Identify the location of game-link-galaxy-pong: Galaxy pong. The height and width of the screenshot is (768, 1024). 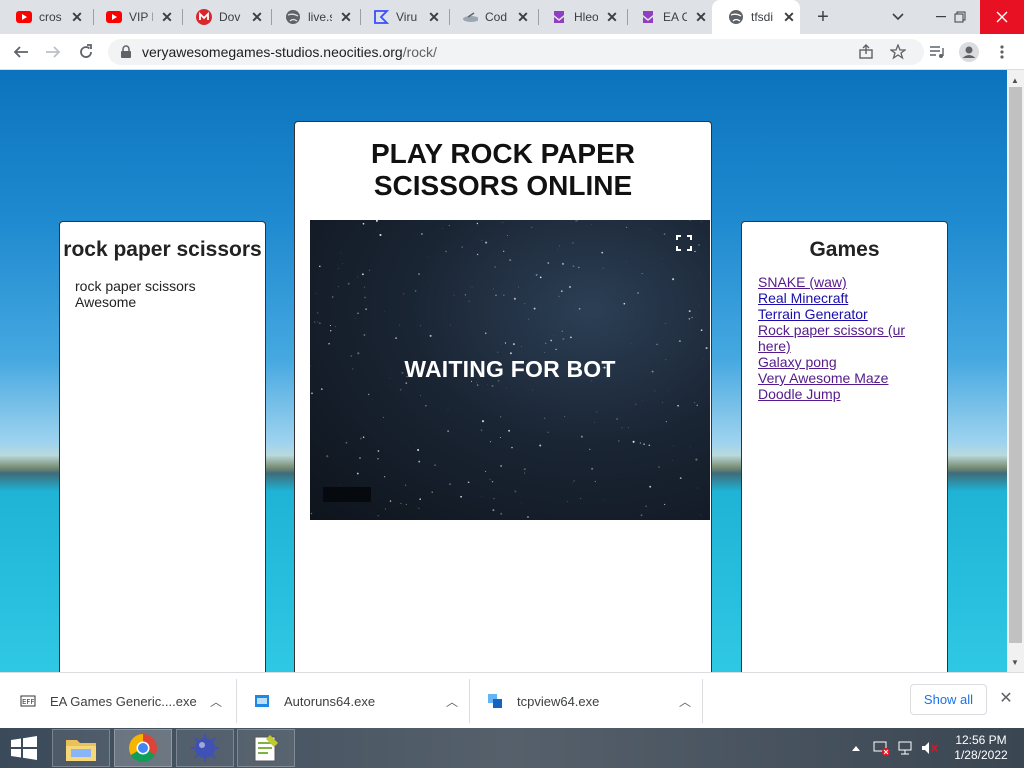
(797, 362).